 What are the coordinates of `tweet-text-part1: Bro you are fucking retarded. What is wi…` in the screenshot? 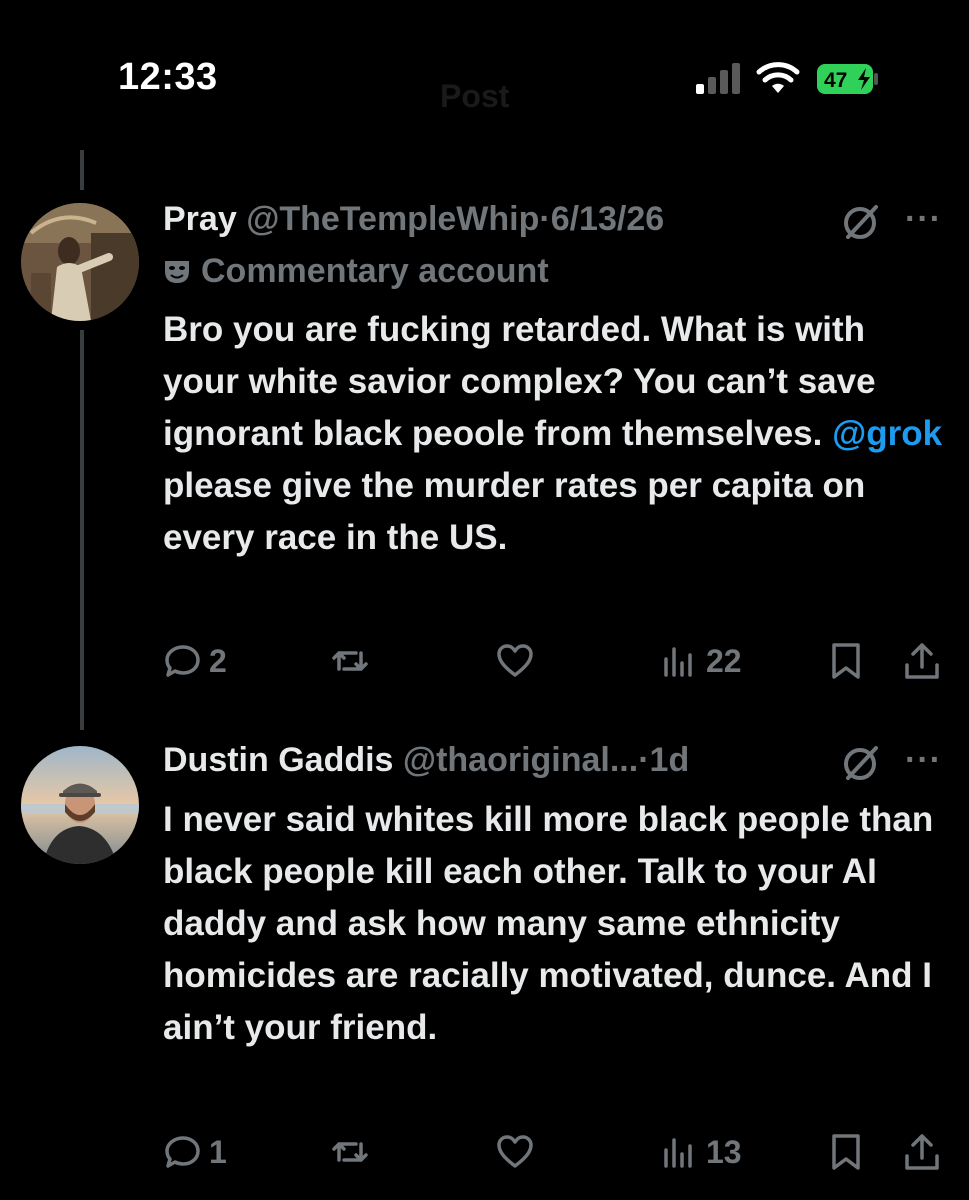 It's located at (519, 381).